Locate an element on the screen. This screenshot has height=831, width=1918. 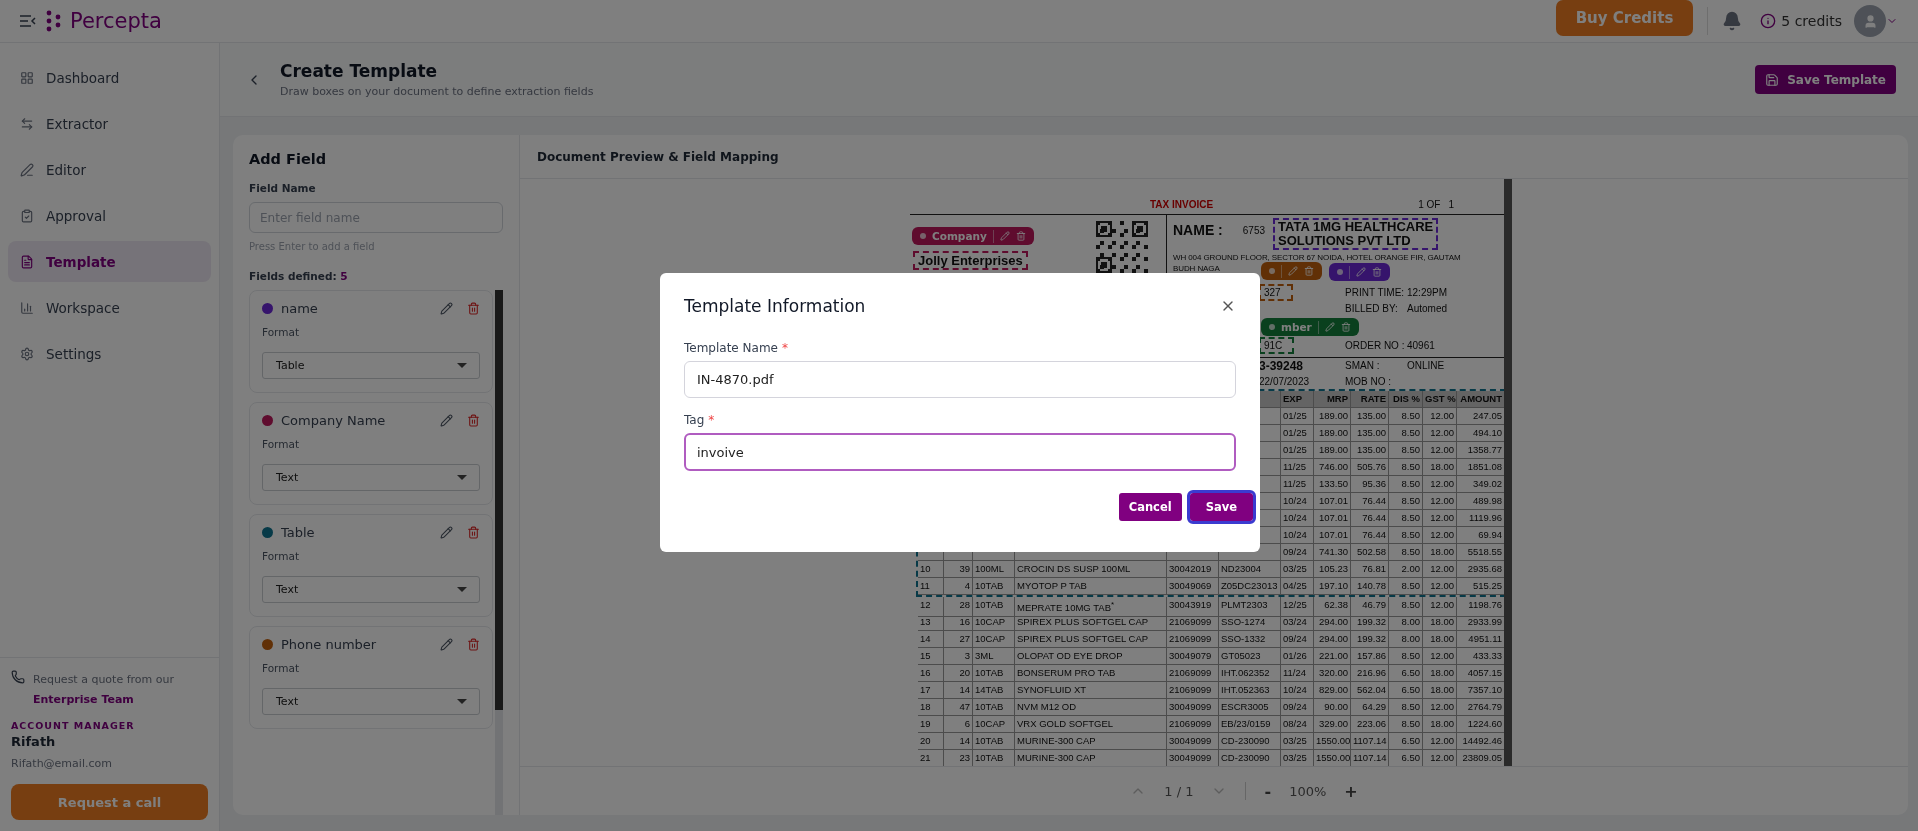
cancel-button: Cancel is located at coordinates (1150, 507).